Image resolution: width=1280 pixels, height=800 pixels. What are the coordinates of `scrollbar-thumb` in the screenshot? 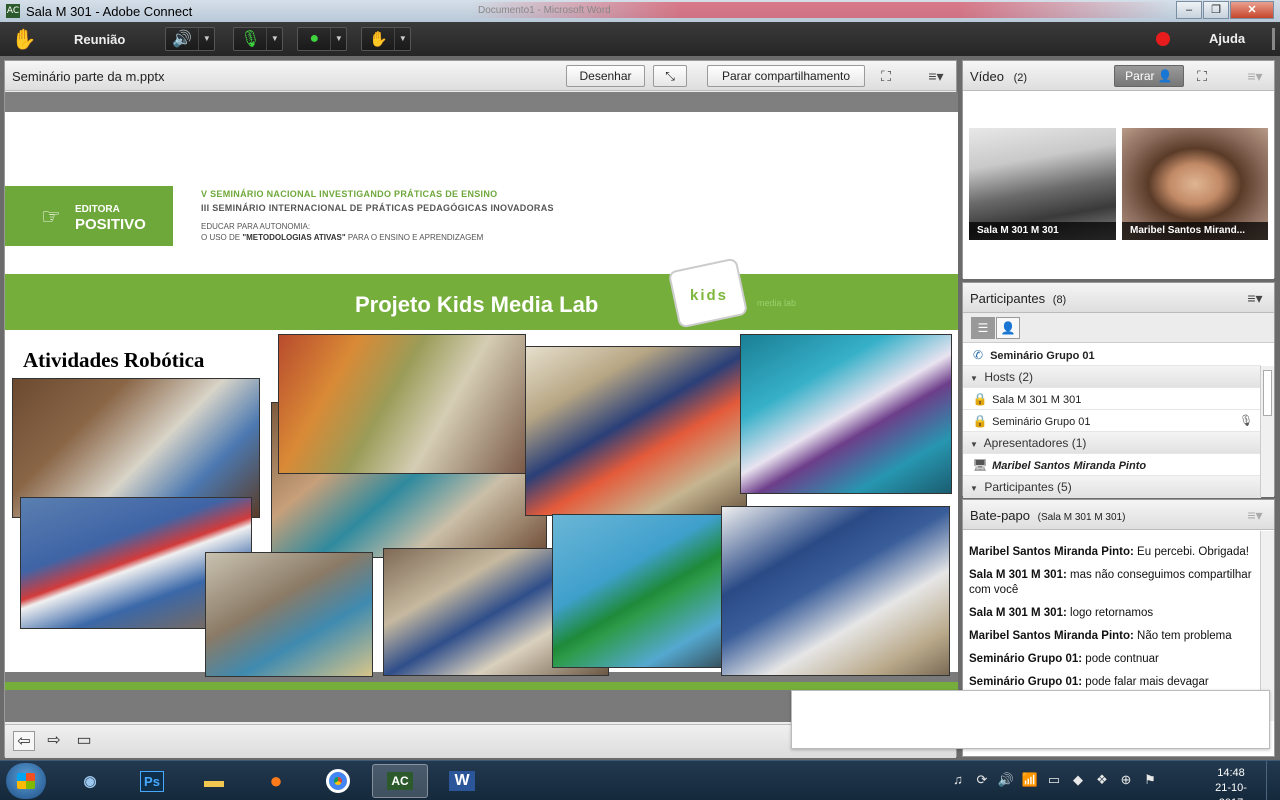 It's located at (1267, 393).